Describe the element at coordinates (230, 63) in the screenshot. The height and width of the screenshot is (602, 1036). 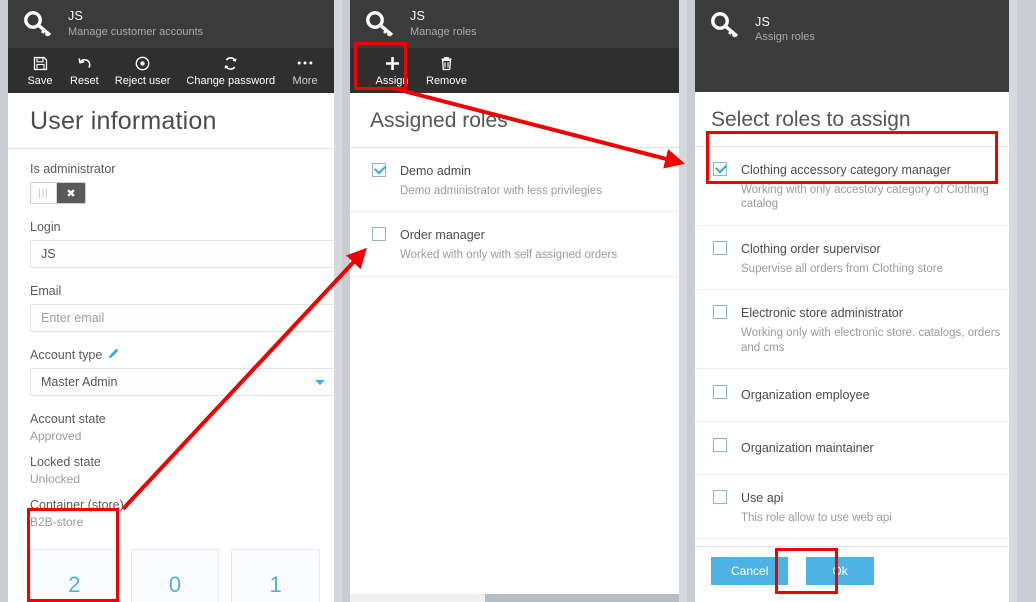
I see `change-password-icon` at that location.